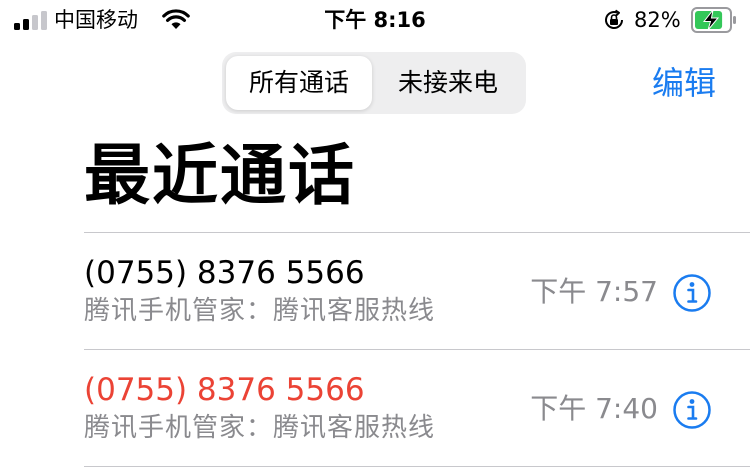 The image size is (750, 469). I want to click on call-filter-segmented-control: 所有通话 未接来电, so click(374, 83).